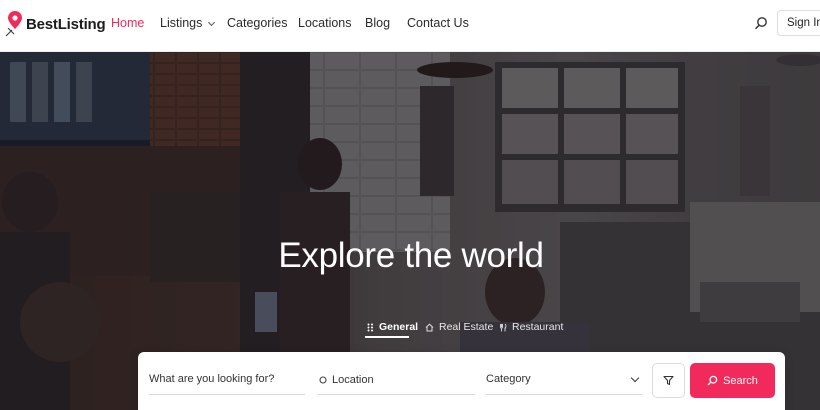  Describe the element at coordinates (411, 255) in the screenshot. I see `hero-headline: Explore the world` at that location.